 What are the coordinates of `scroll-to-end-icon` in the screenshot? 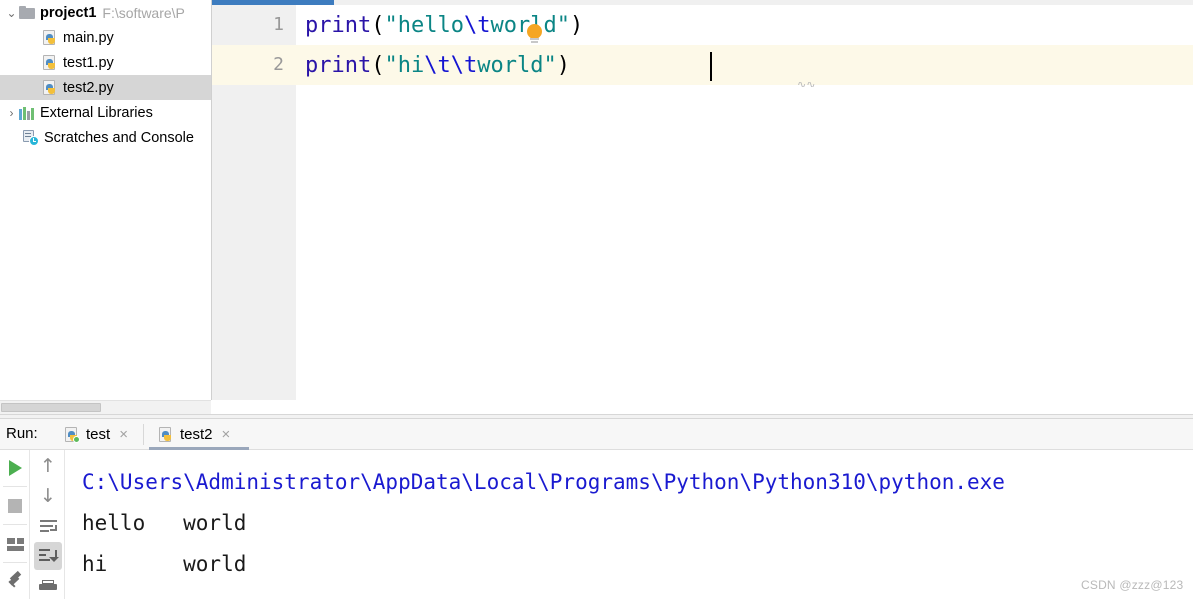 It's located at (49, 556).